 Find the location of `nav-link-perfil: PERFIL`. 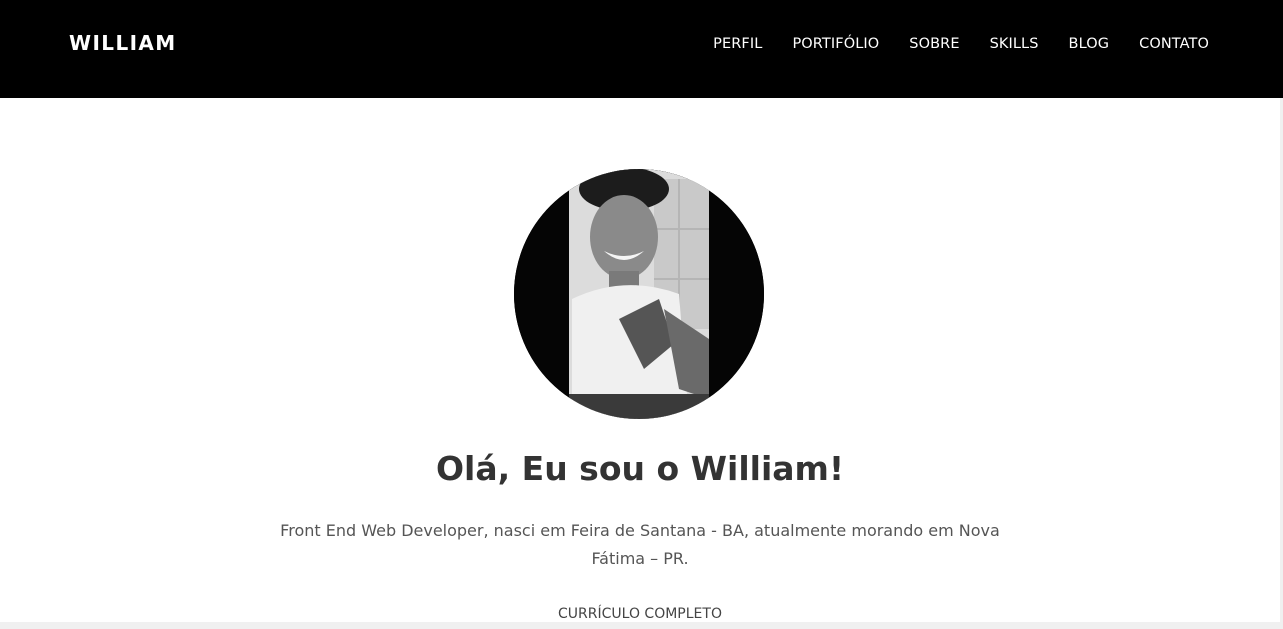

nav-link-perfil: PERFIL is located at coordinates (737, 44).